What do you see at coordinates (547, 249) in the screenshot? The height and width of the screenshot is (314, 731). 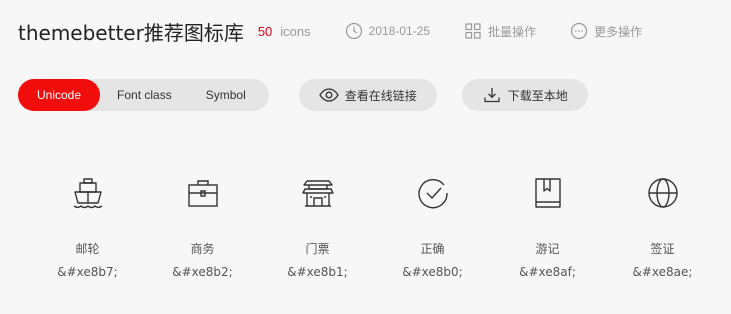 I see `icon-name: 游记` at bounding box center [547, 249].